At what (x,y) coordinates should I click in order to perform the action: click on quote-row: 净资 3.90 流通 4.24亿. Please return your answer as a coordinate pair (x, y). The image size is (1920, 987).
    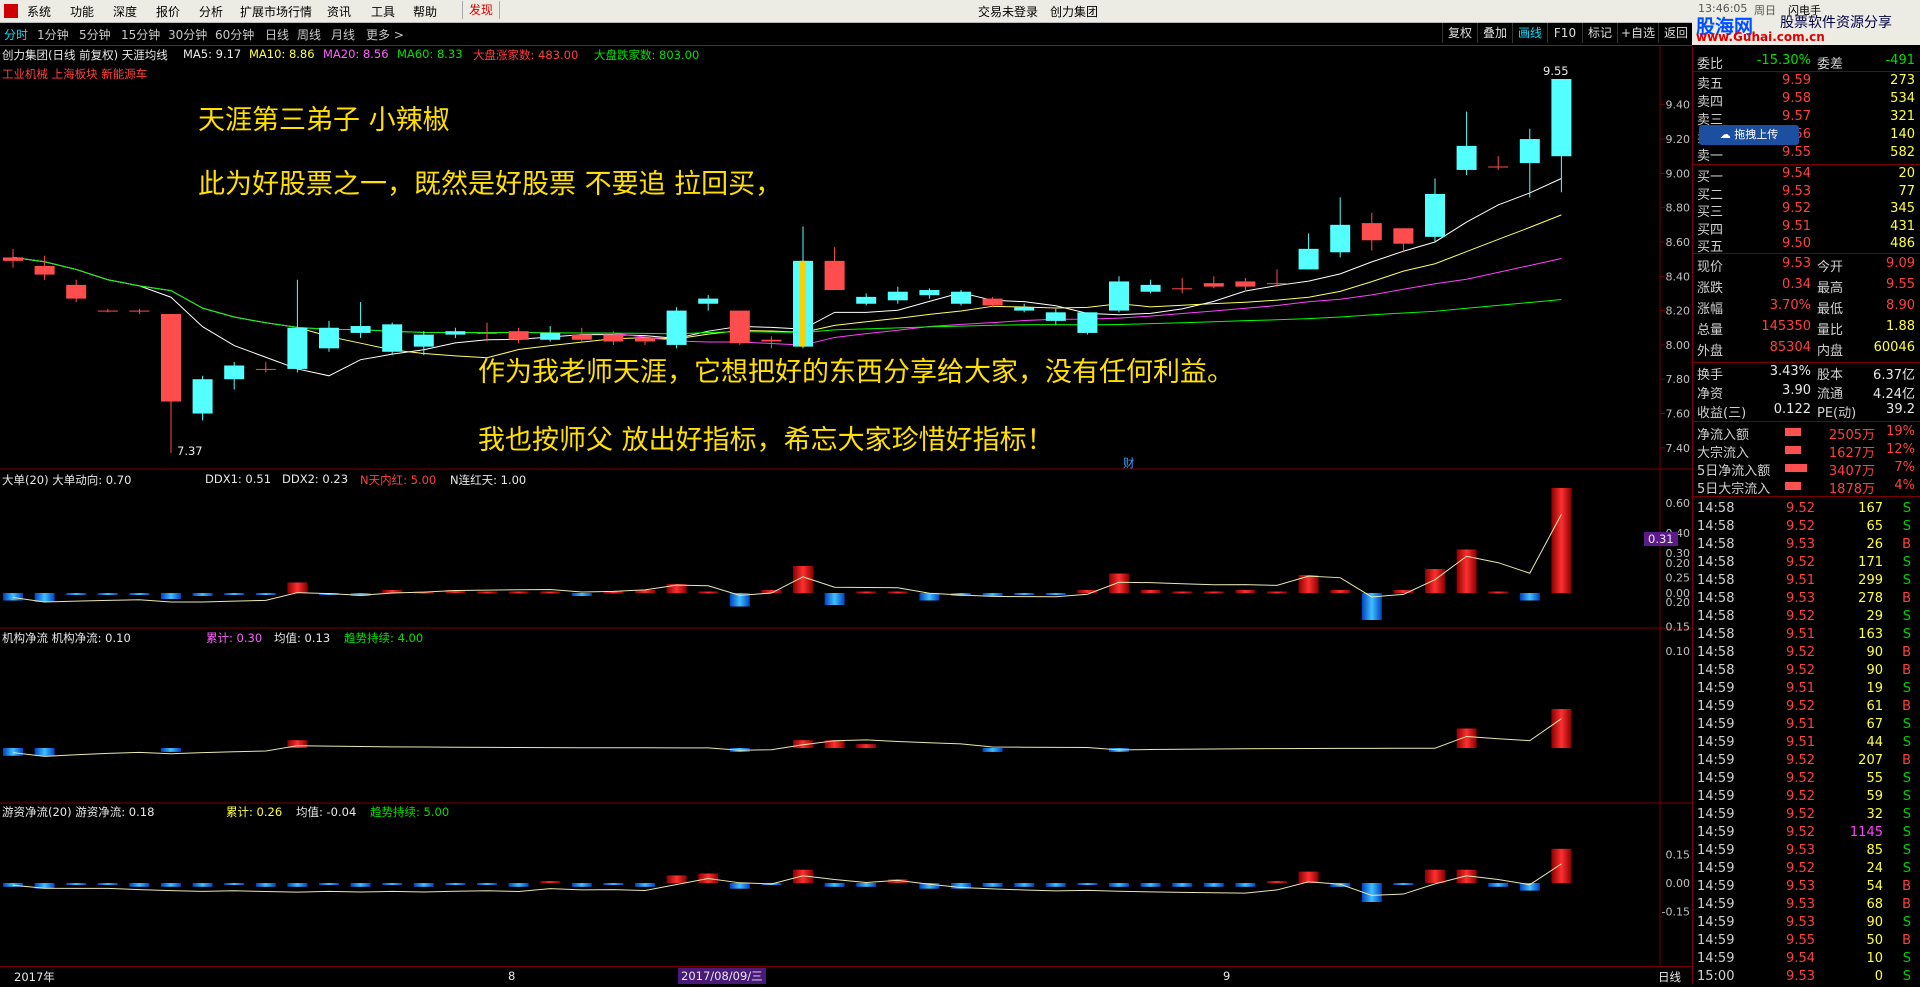
    Looking at the image, I should click on (1806, 392).